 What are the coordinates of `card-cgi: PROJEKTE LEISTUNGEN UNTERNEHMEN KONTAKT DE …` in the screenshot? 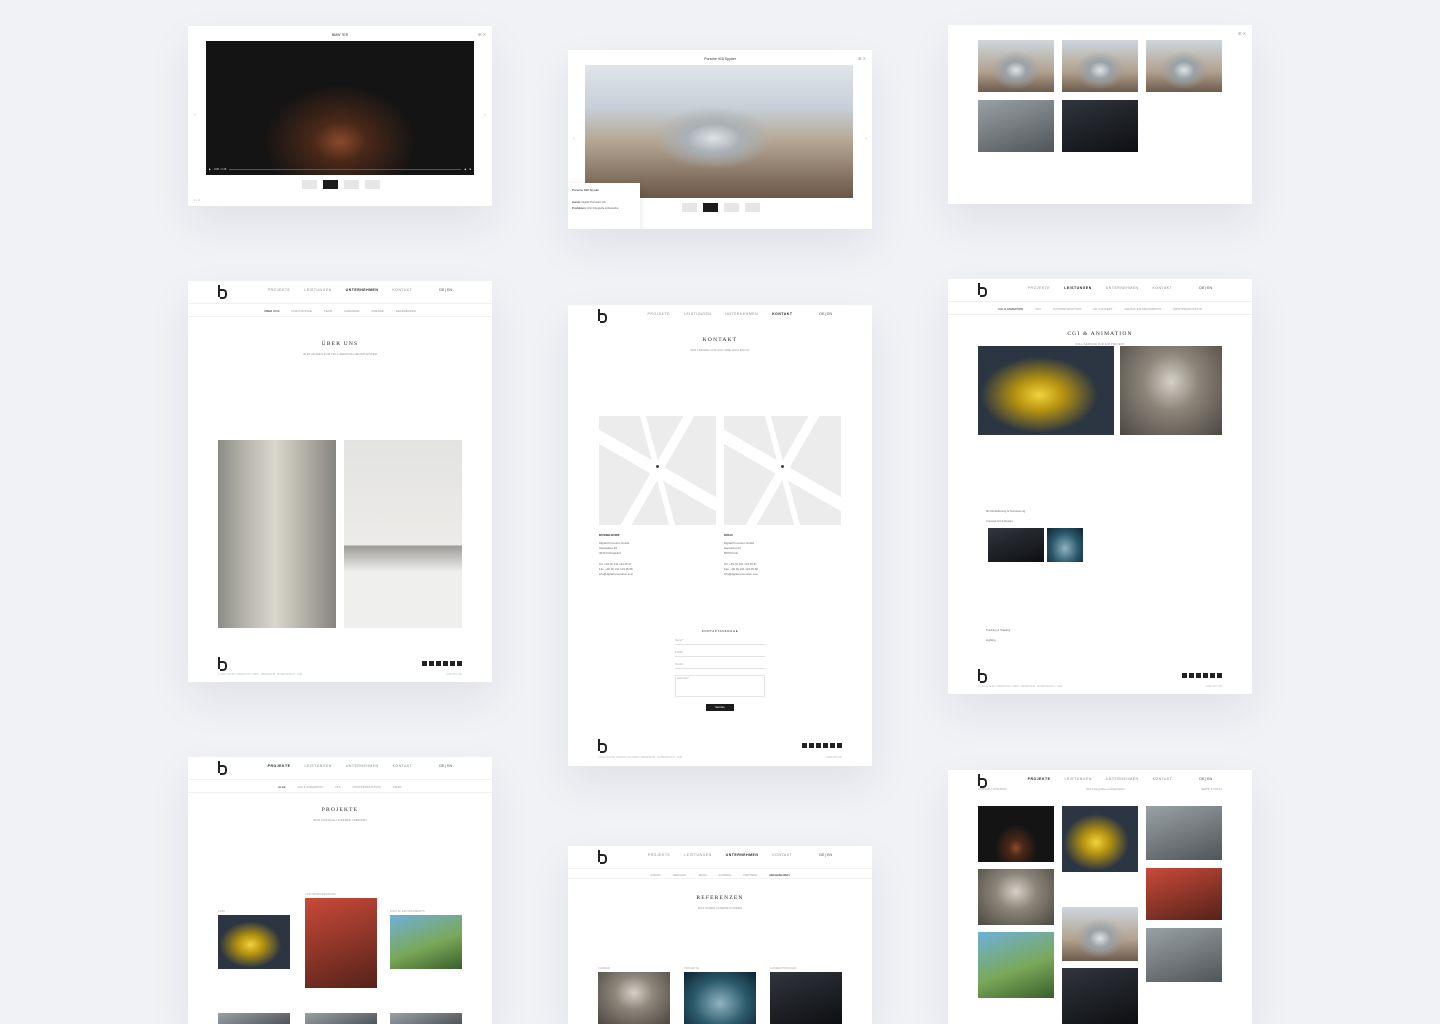 It's located at (1100, 486).